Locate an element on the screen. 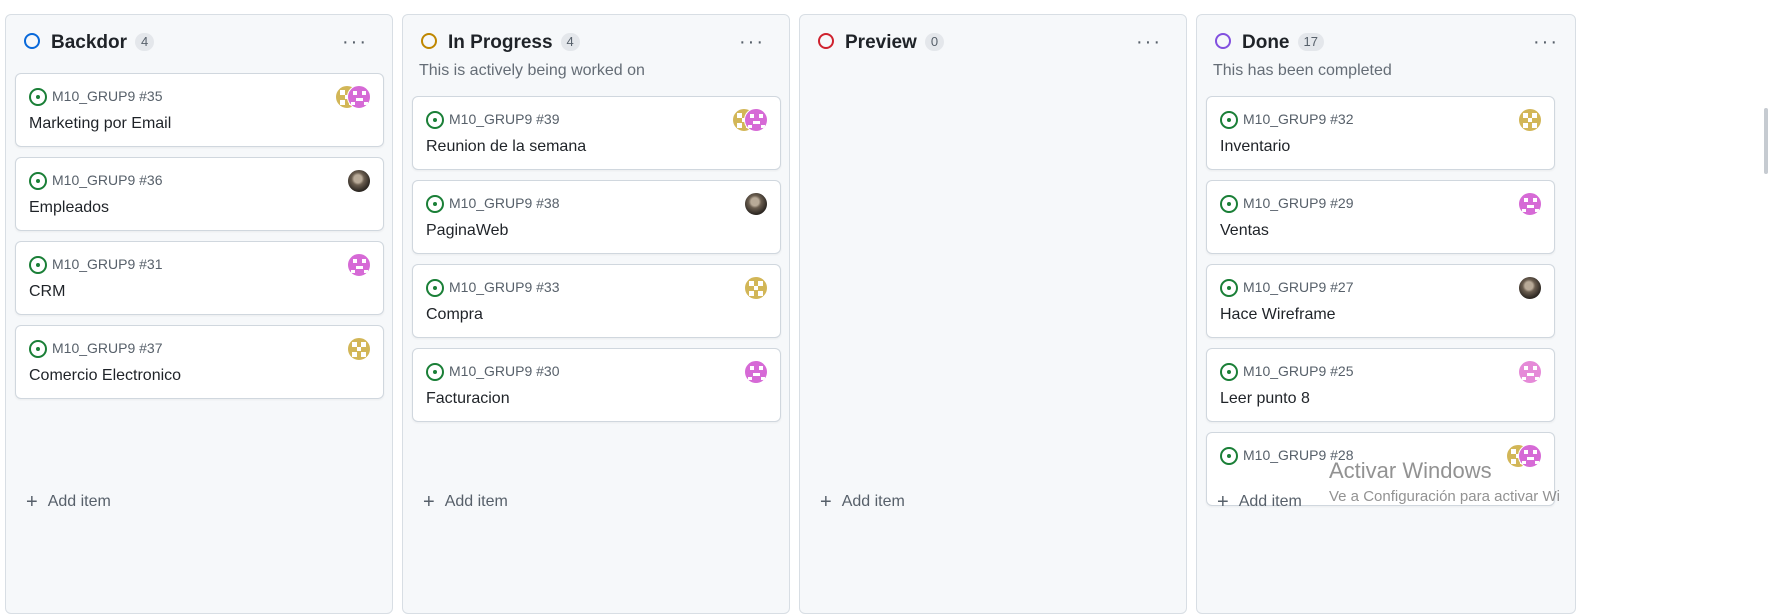 The width and height of the screenshot is (1768, 614). vertical-scrollbar is located at coordinates (1766, 141).